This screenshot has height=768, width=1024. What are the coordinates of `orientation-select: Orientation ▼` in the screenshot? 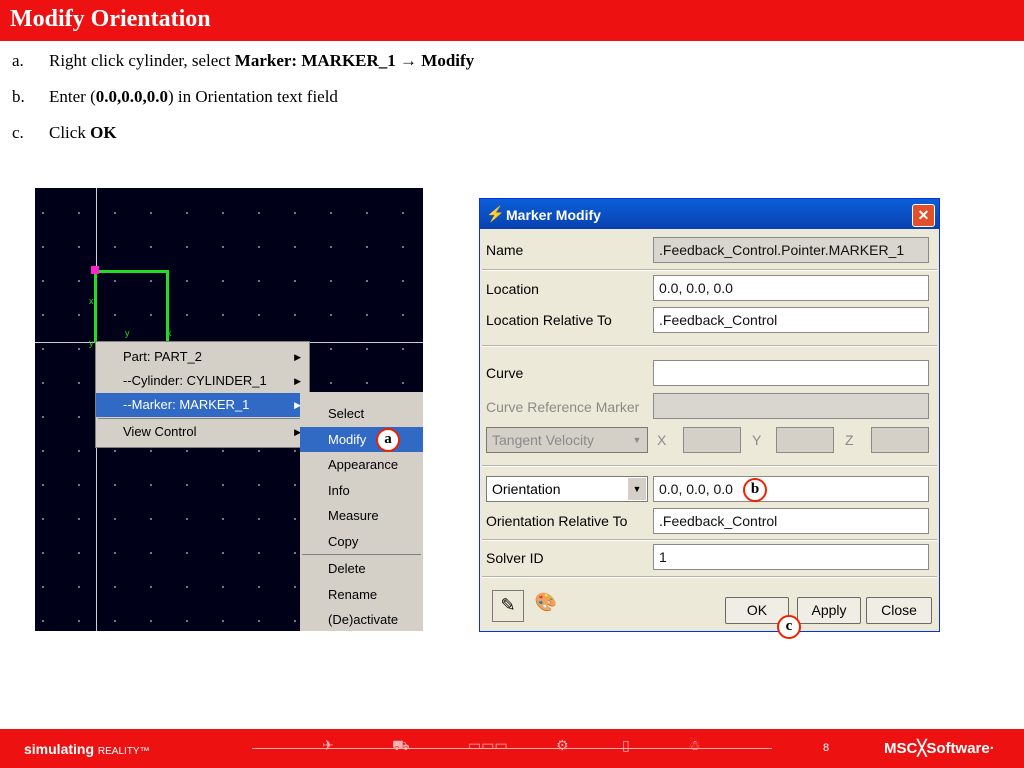 It's located at (567, 489).